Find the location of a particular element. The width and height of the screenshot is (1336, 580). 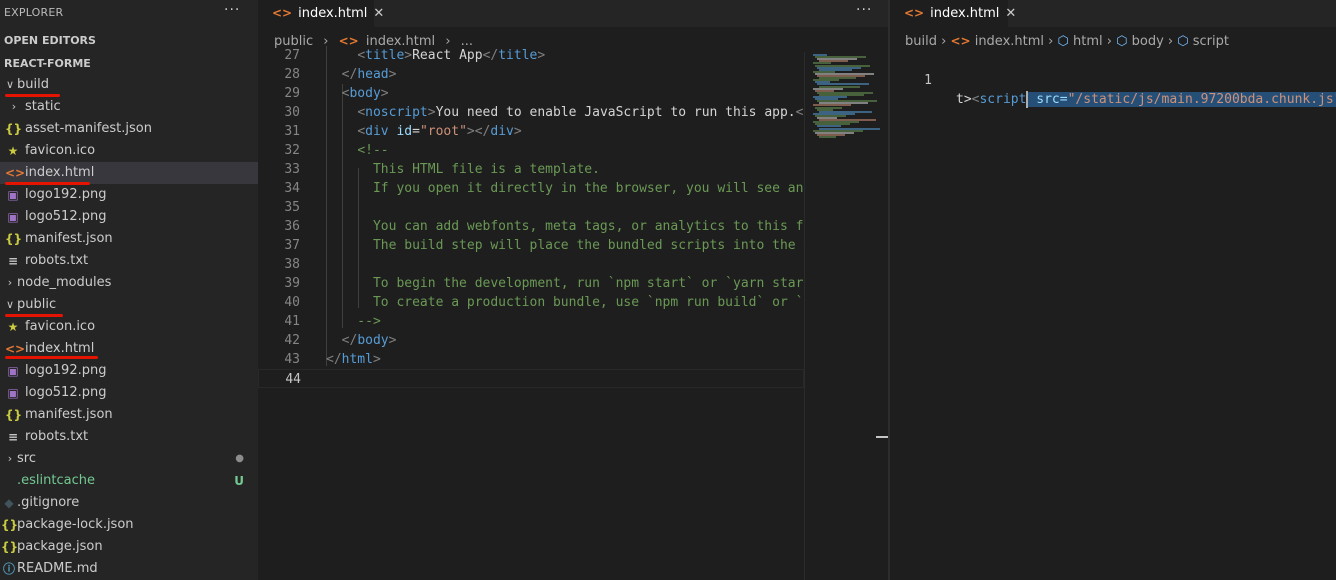

code-line: 42 </body> is located at coordinates (531, 340).